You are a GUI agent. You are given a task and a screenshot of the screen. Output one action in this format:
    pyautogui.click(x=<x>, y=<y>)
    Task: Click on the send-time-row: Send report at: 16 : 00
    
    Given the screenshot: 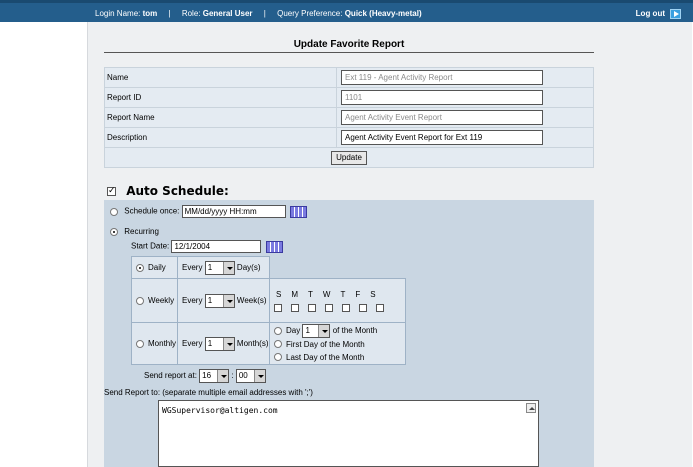 What is the action you would take?
    pyautogui.click(x=205, y=376)
    